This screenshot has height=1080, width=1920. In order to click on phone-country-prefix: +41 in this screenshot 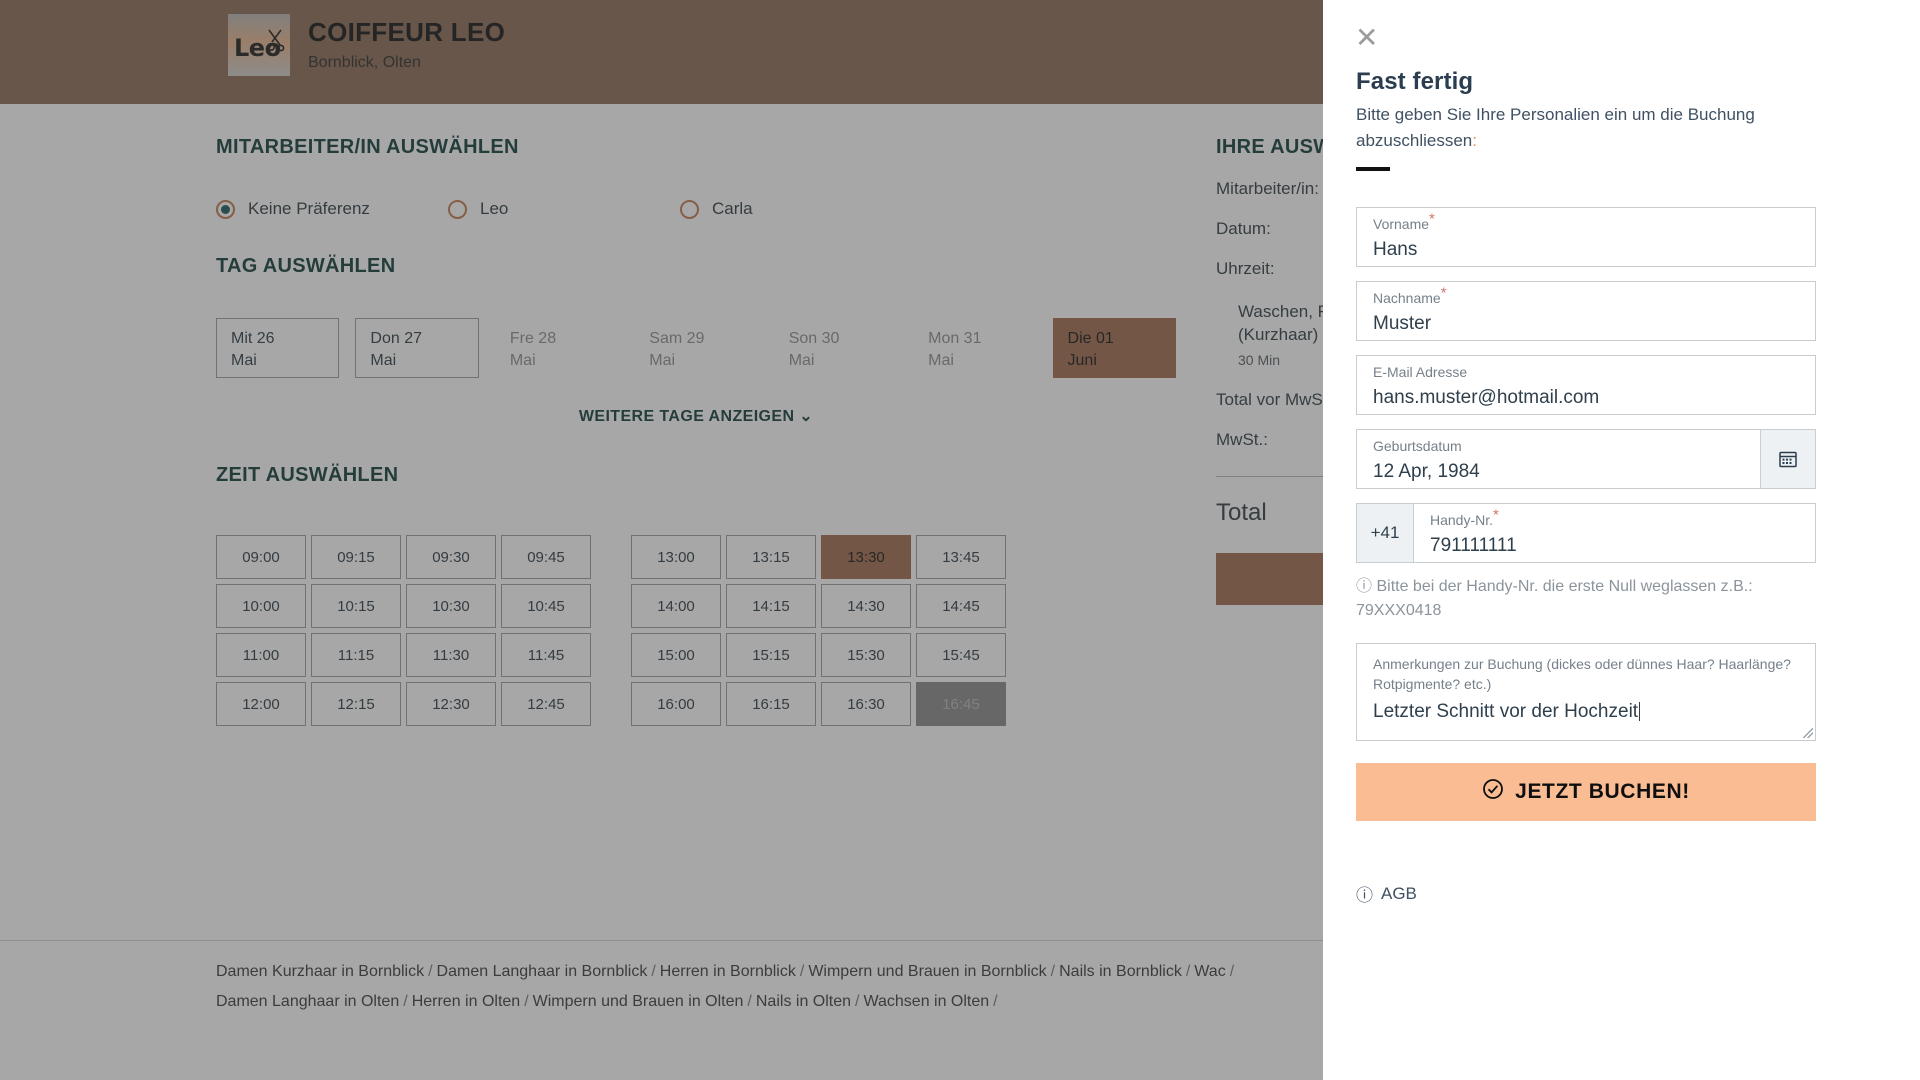, I will do `click(1384, 533)`.